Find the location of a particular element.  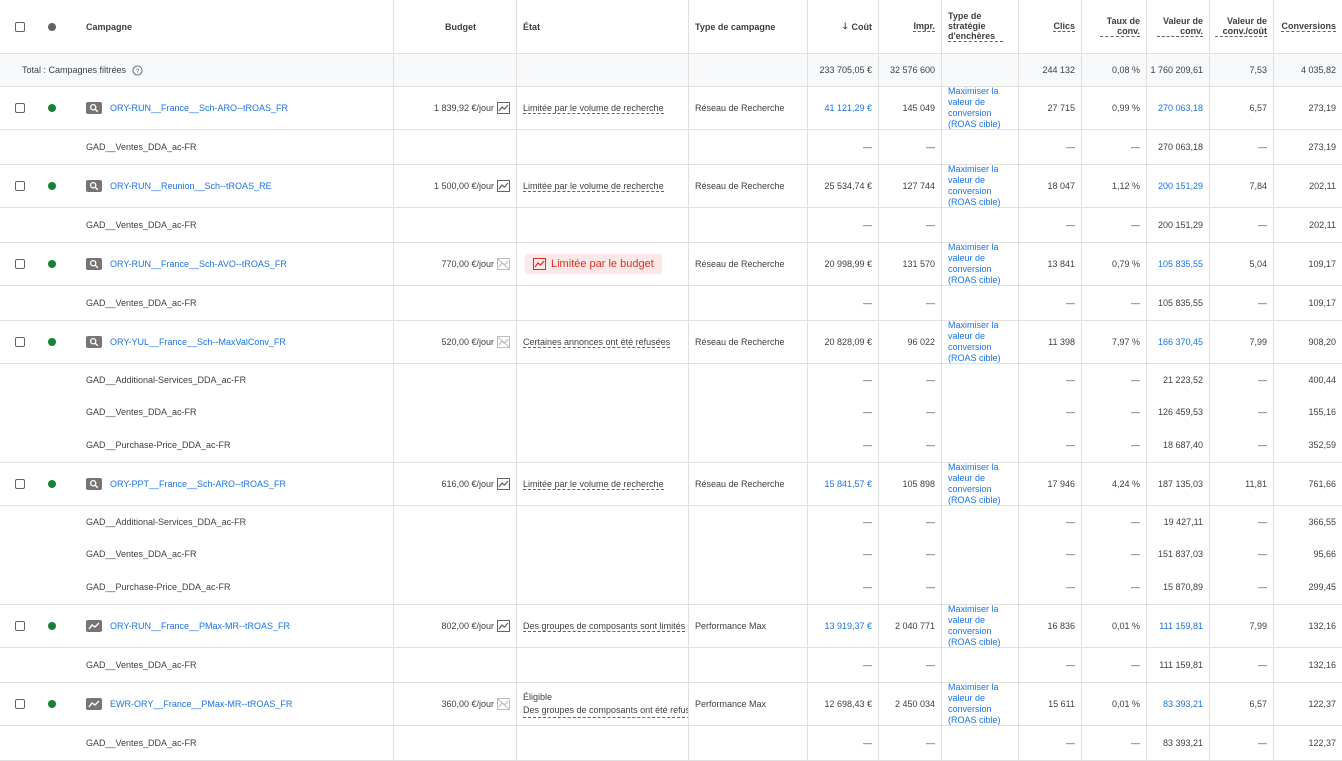

header-impr: Impr. is located at coordinates (910, 26).